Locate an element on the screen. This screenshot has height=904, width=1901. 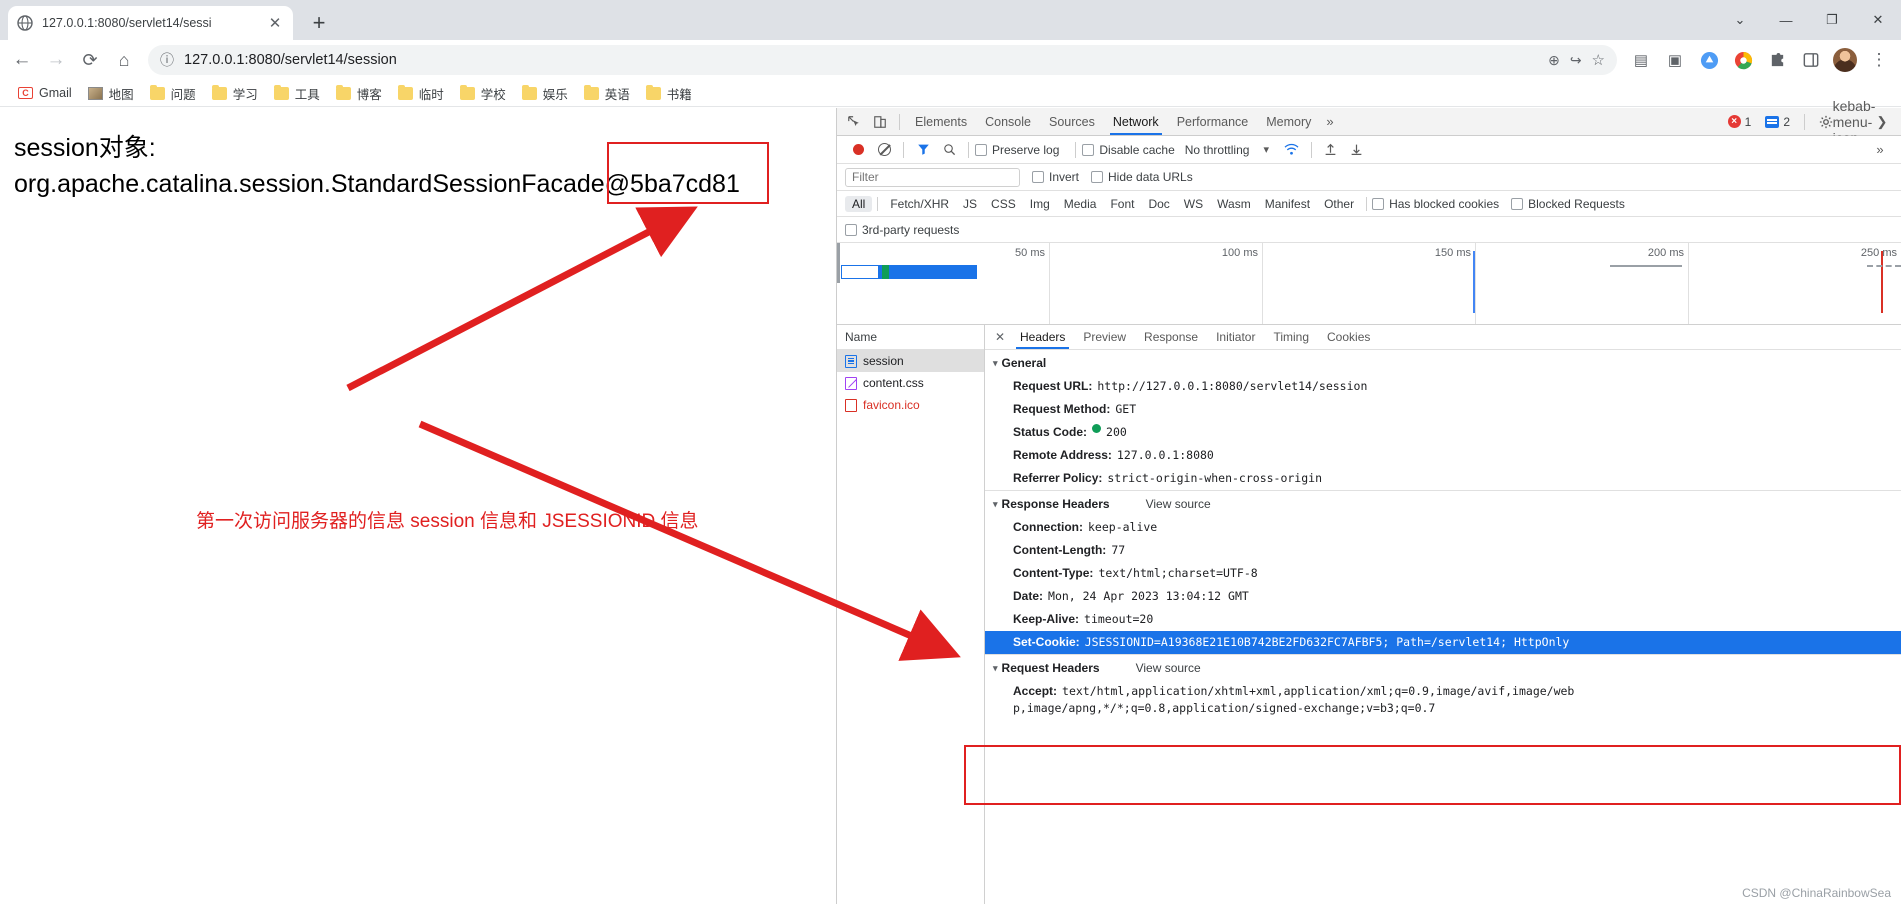
type-filter-css: CSS is located at coordinates (1003, 204).